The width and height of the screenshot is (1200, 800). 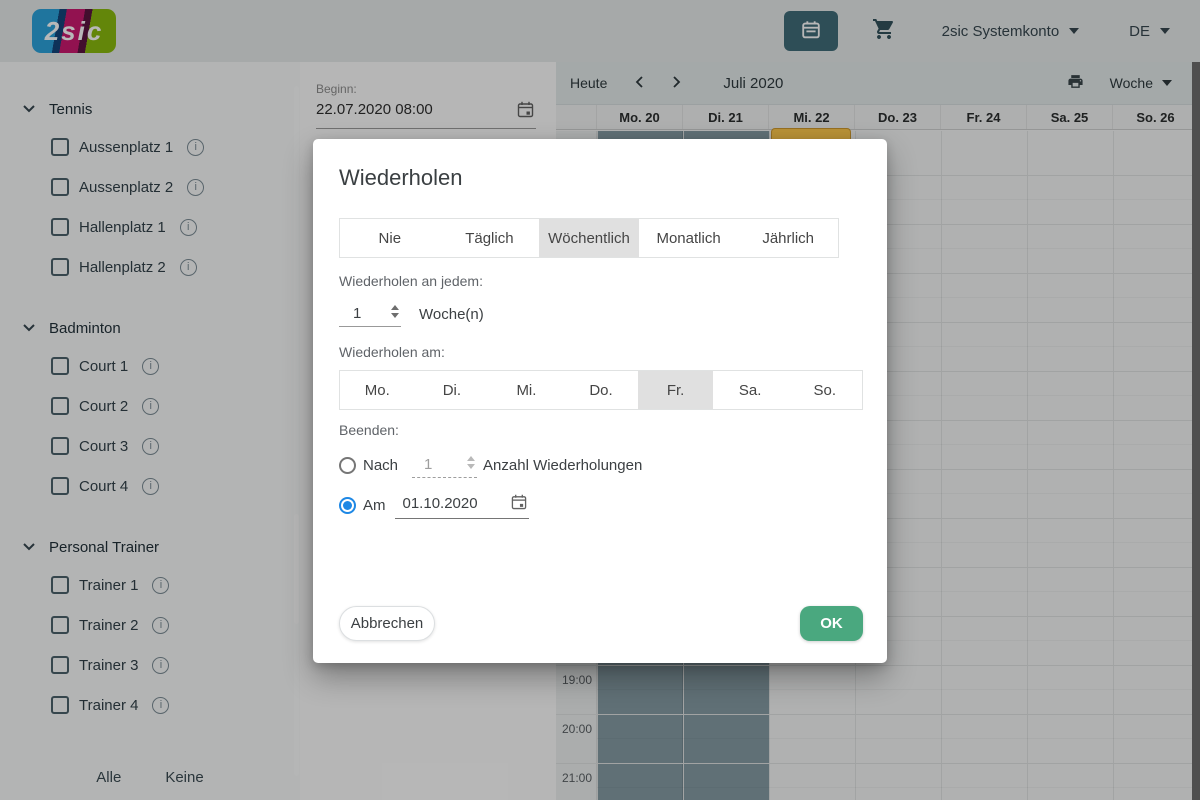 What do you see at coordinates (377, 390) in the screenshot?
I see `weekday-button: Mo.` at bounding box center [377, 390].